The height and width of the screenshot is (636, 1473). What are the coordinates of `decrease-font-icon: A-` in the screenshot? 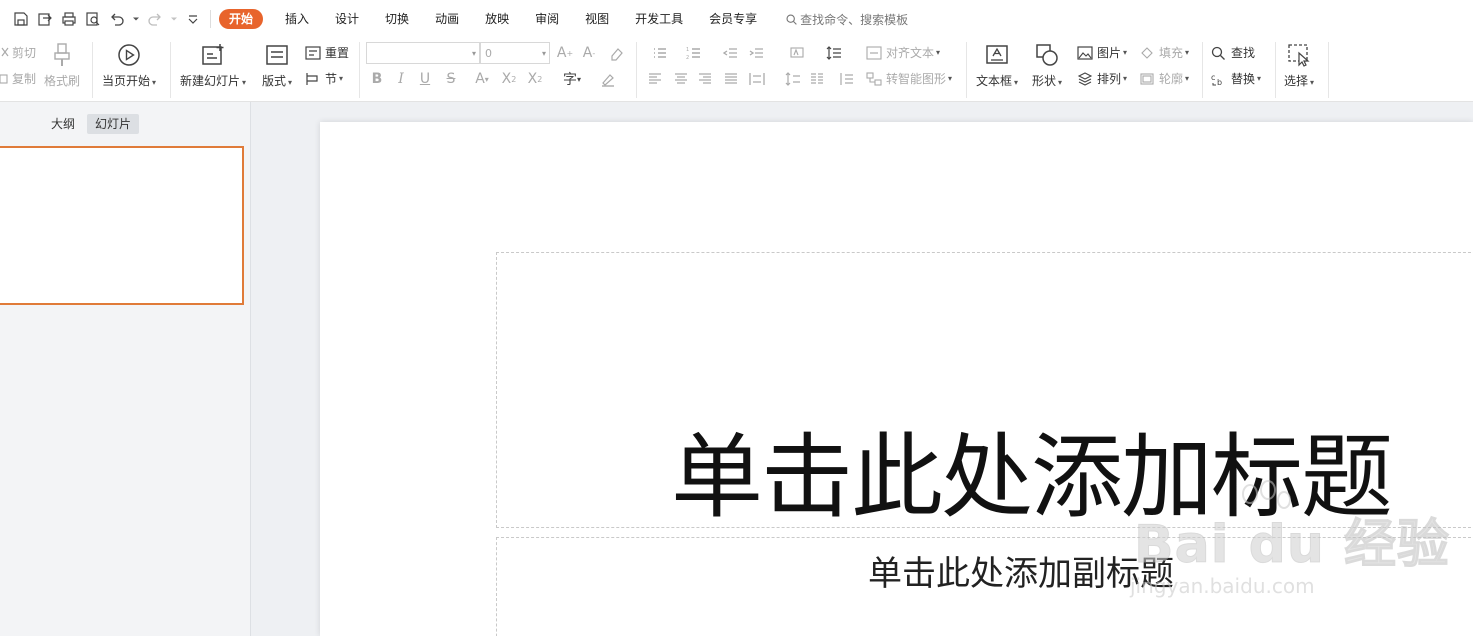 It's located at (589, 53).